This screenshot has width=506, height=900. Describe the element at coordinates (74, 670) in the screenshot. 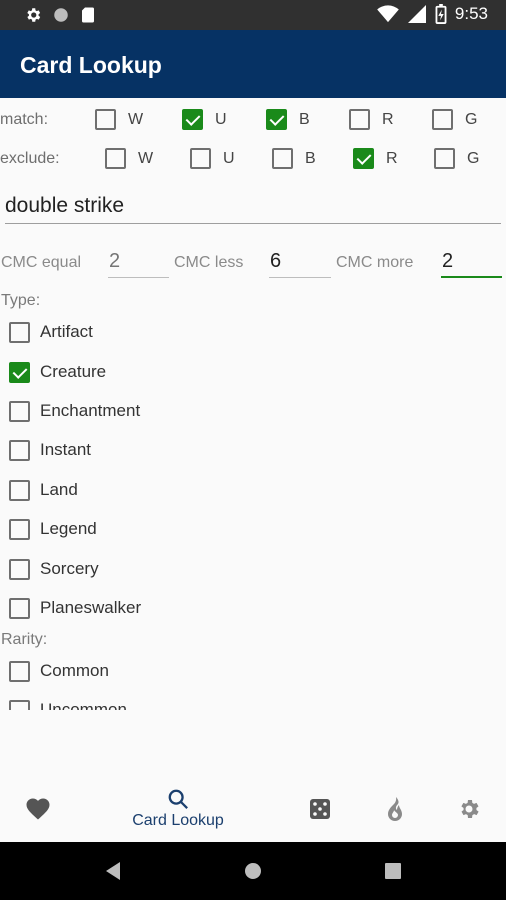

I see `checkbox-label: Common` at that location.